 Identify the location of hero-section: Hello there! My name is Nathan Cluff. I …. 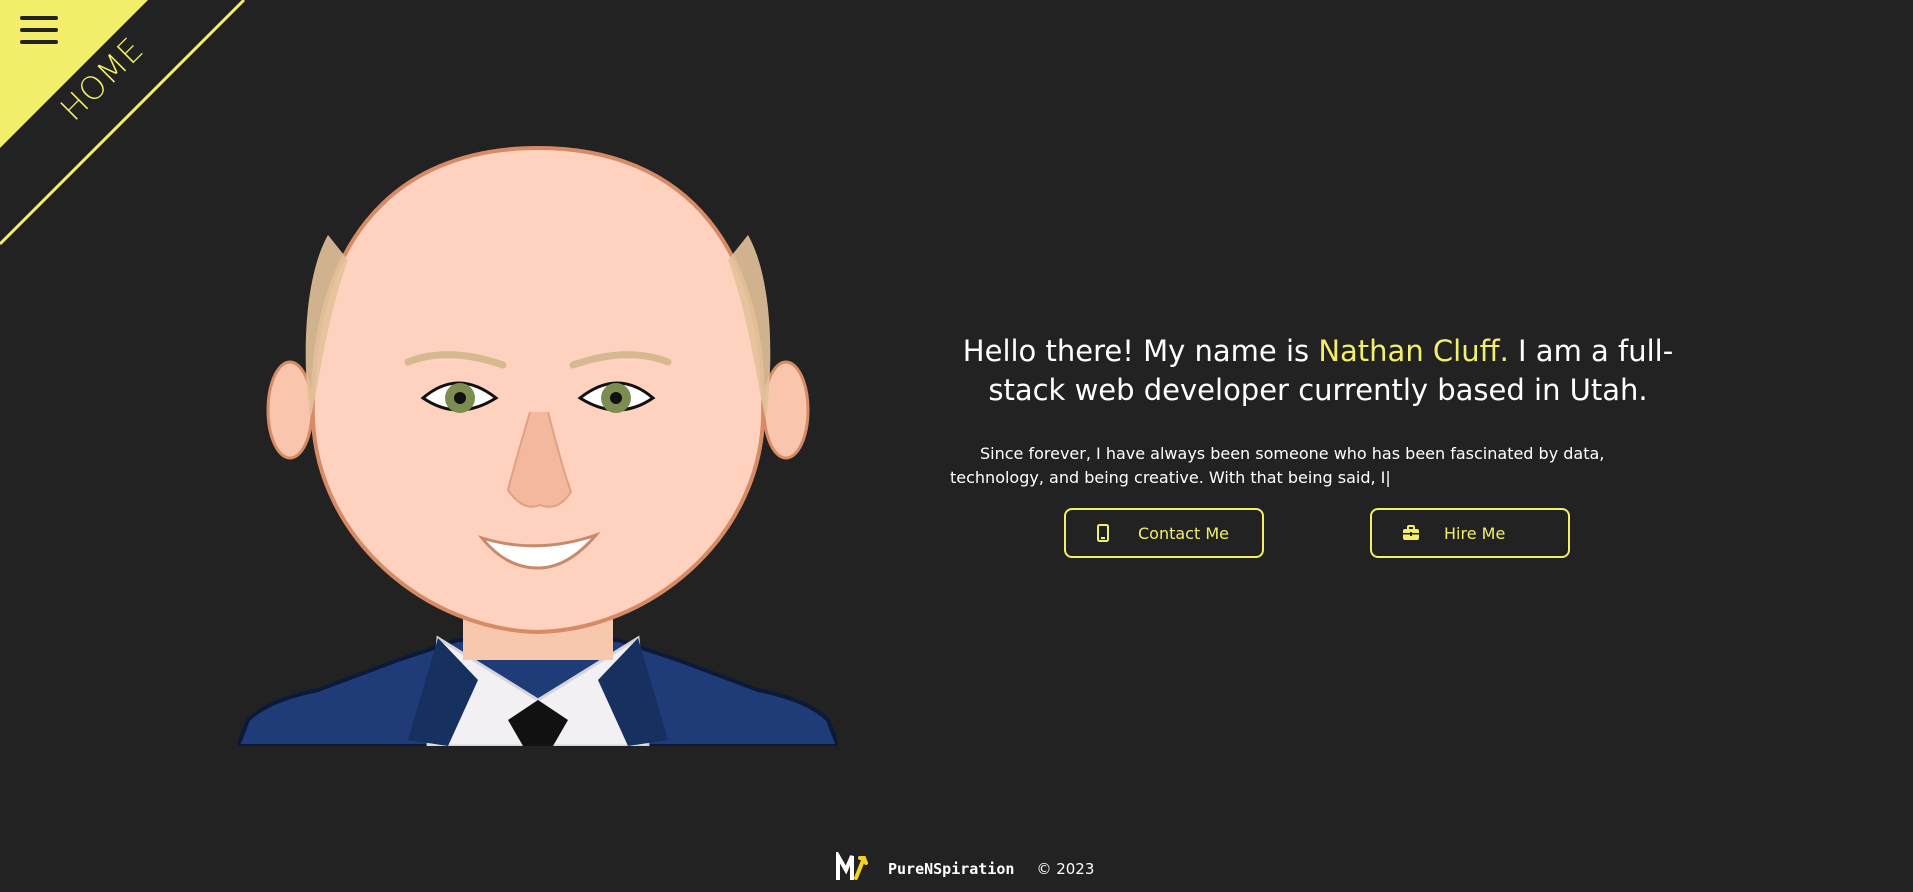
(1318, 411).